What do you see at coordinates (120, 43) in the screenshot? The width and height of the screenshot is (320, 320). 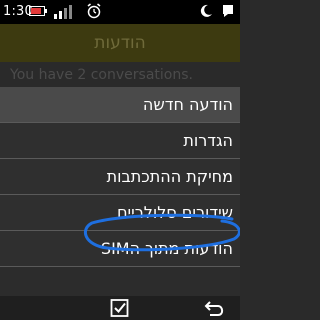 I see `background-app-title: הודעות` at bounding box center [120, 43].